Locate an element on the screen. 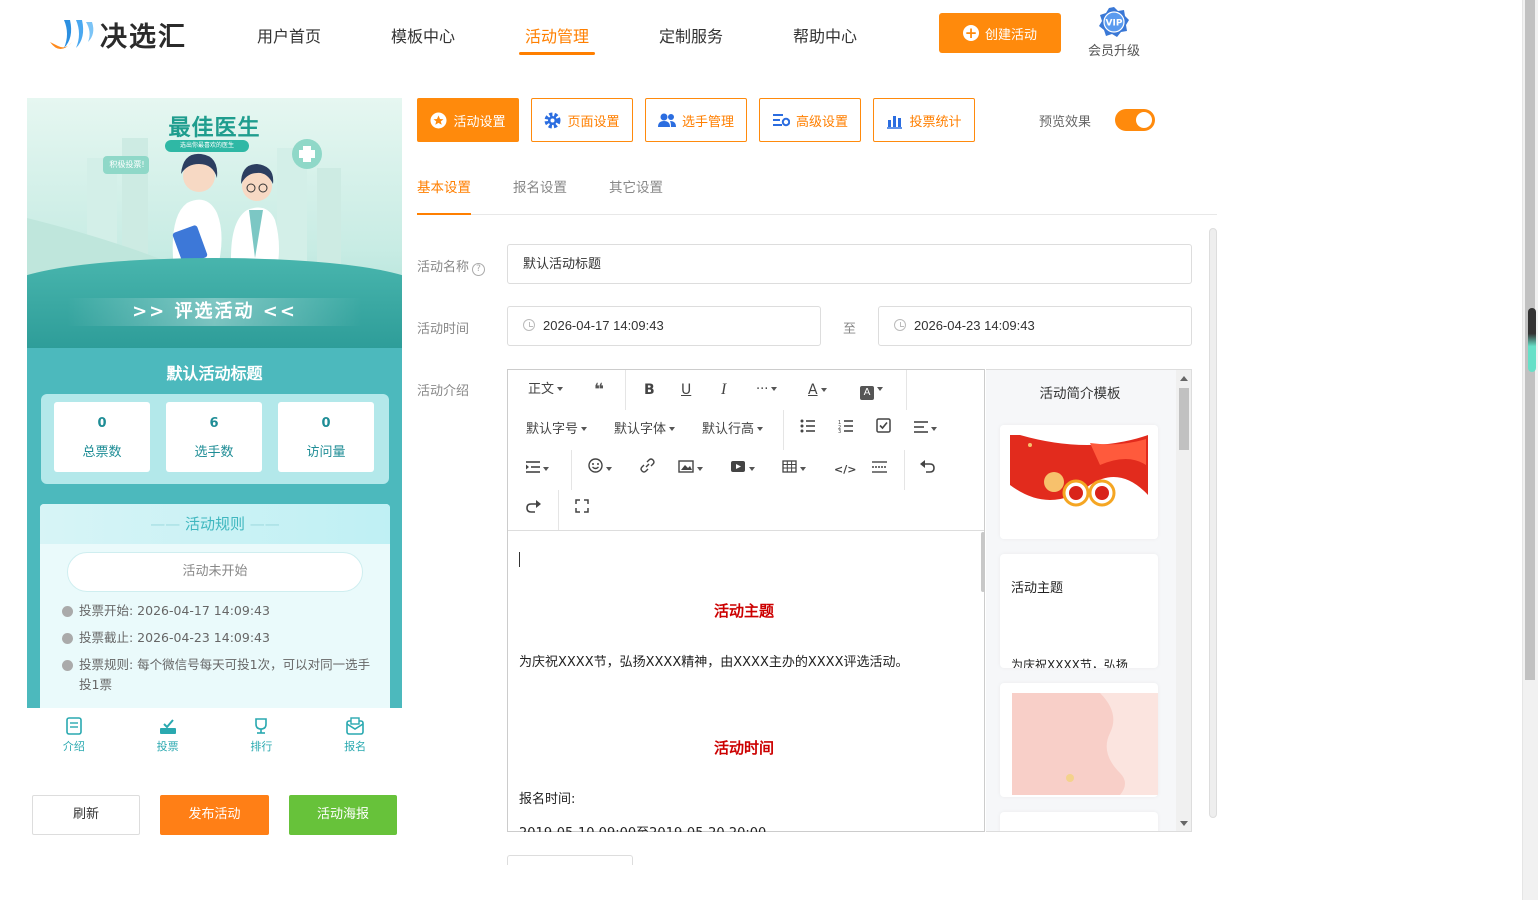 The image size is (1538, 905). tab-signup: 报名 is located at coordinates (355, 738).